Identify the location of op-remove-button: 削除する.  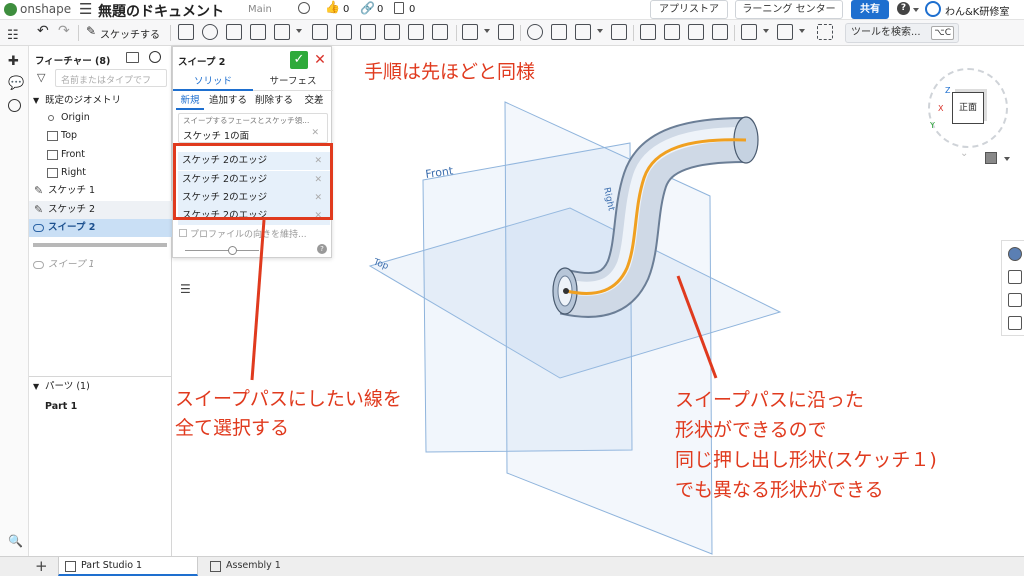
(274, 101).